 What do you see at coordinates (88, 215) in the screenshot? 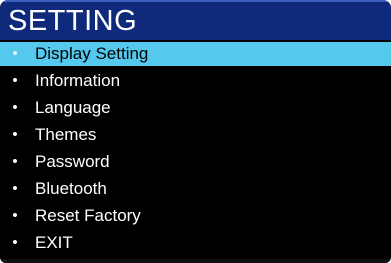
I see `menu-item-label: Reset Factory` at bounding box center [88, 215].